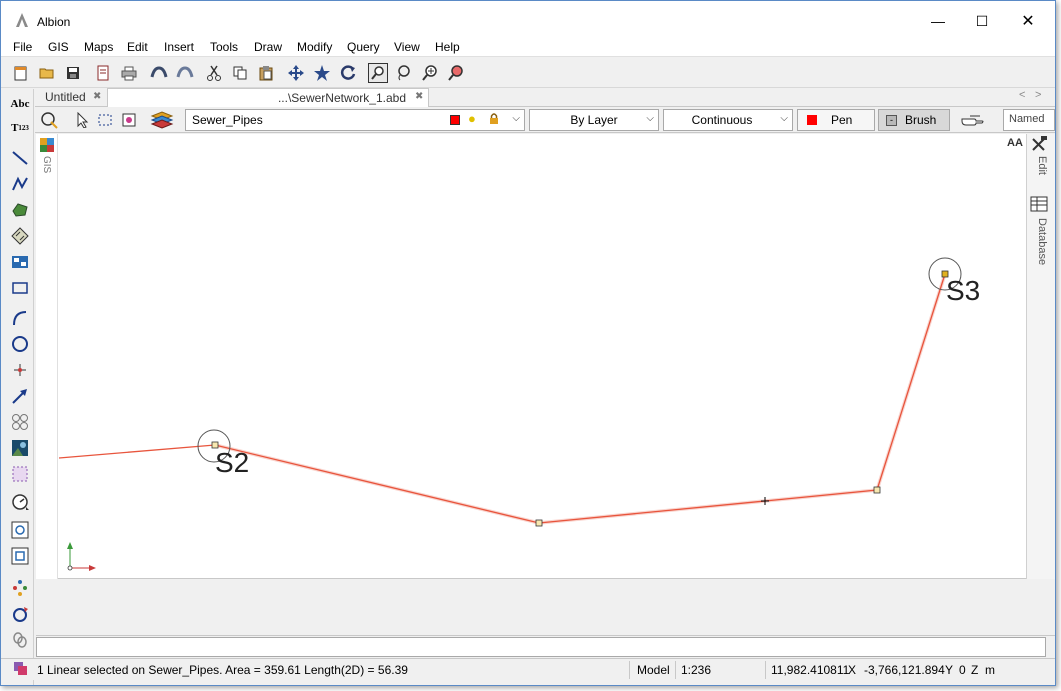 The image size is (1061, 691). What do you see at coordinates (20, 530) in the screenshot?
I see `zoom-object-tool-icon` at bounding box center [20, 530].